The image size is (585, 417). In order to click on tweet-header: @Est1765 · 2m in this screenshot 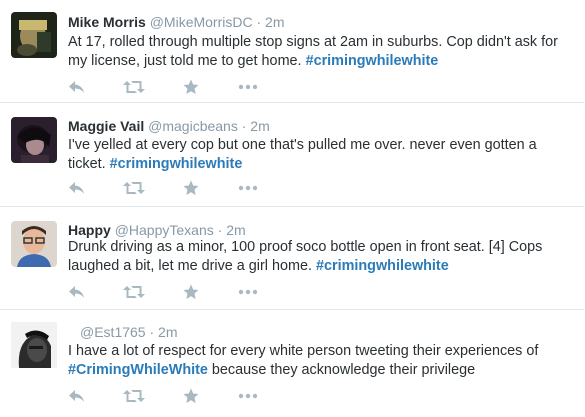, I will do `click(123, 332)`.